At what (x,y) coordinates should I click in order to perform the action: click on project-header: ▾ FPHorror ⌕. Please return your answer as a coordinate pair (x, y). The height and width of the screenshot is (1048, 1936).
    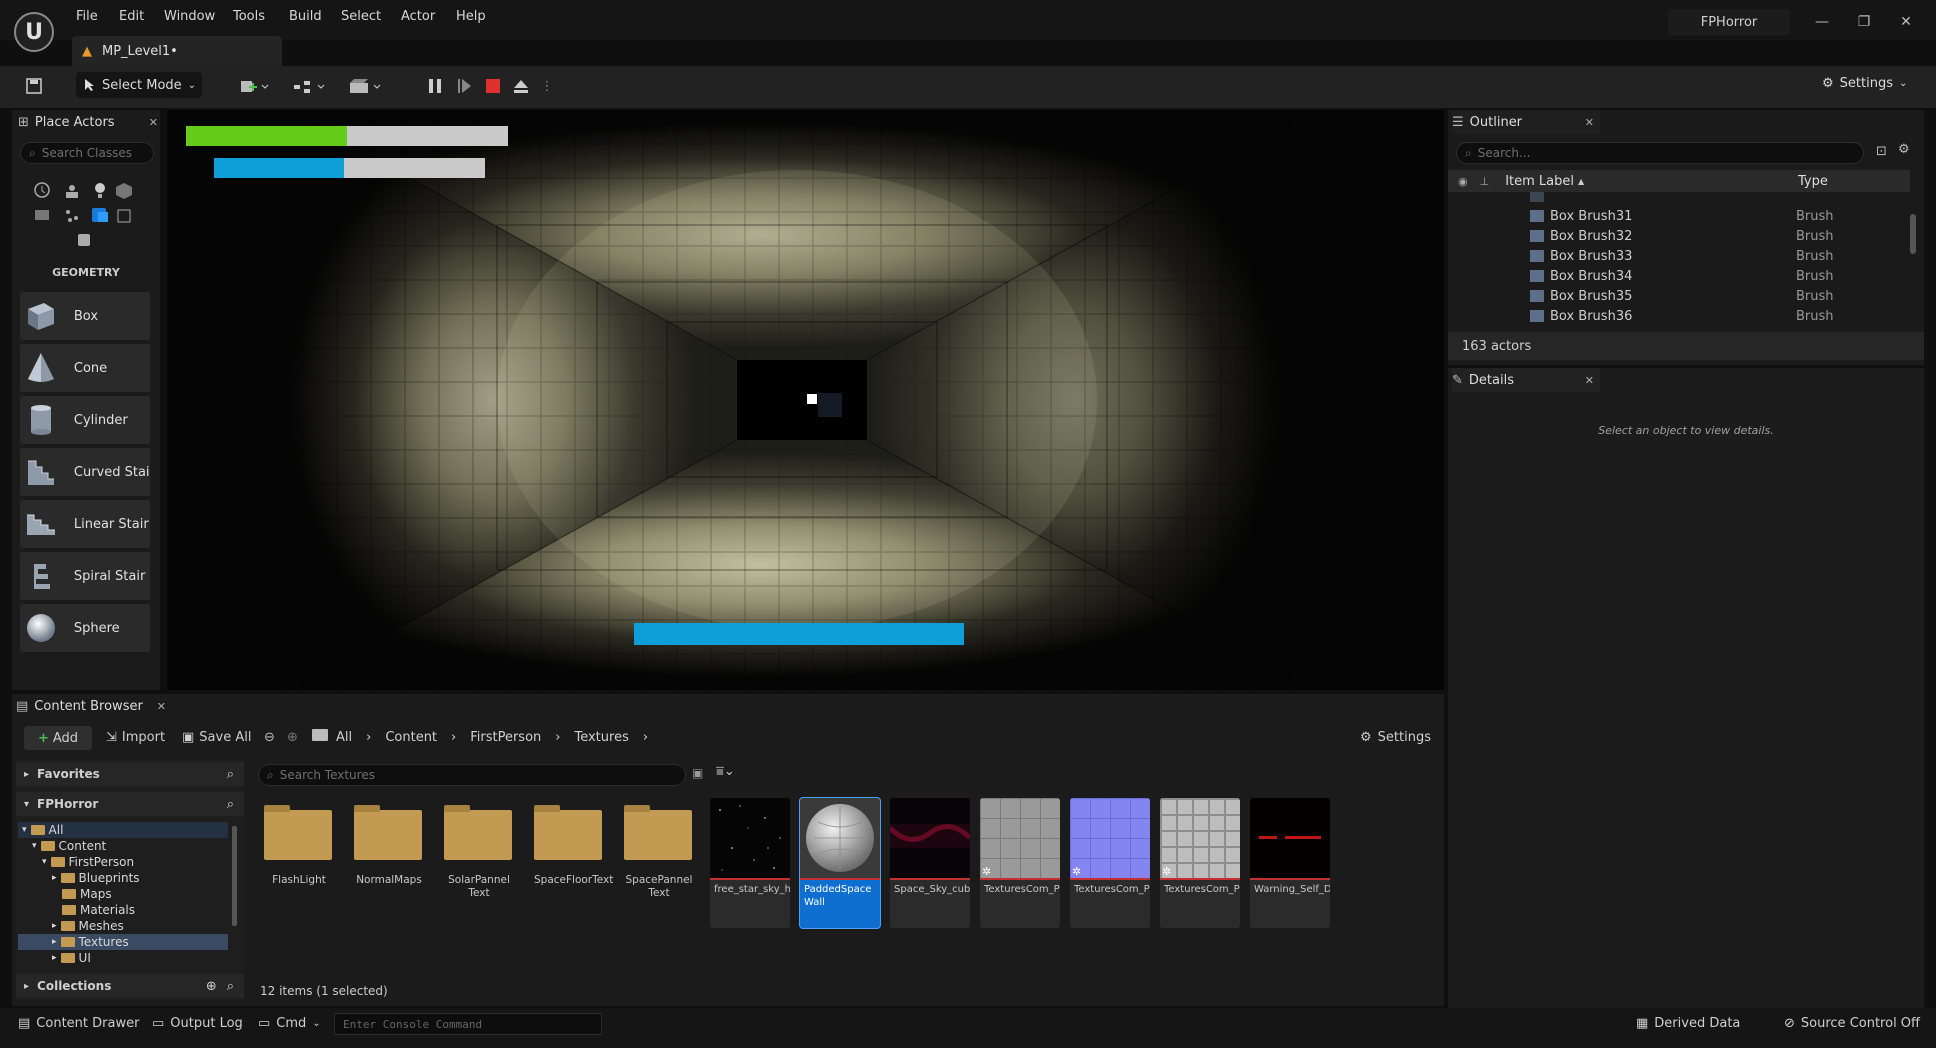
    Looking at the image, I should click on (130, 804).